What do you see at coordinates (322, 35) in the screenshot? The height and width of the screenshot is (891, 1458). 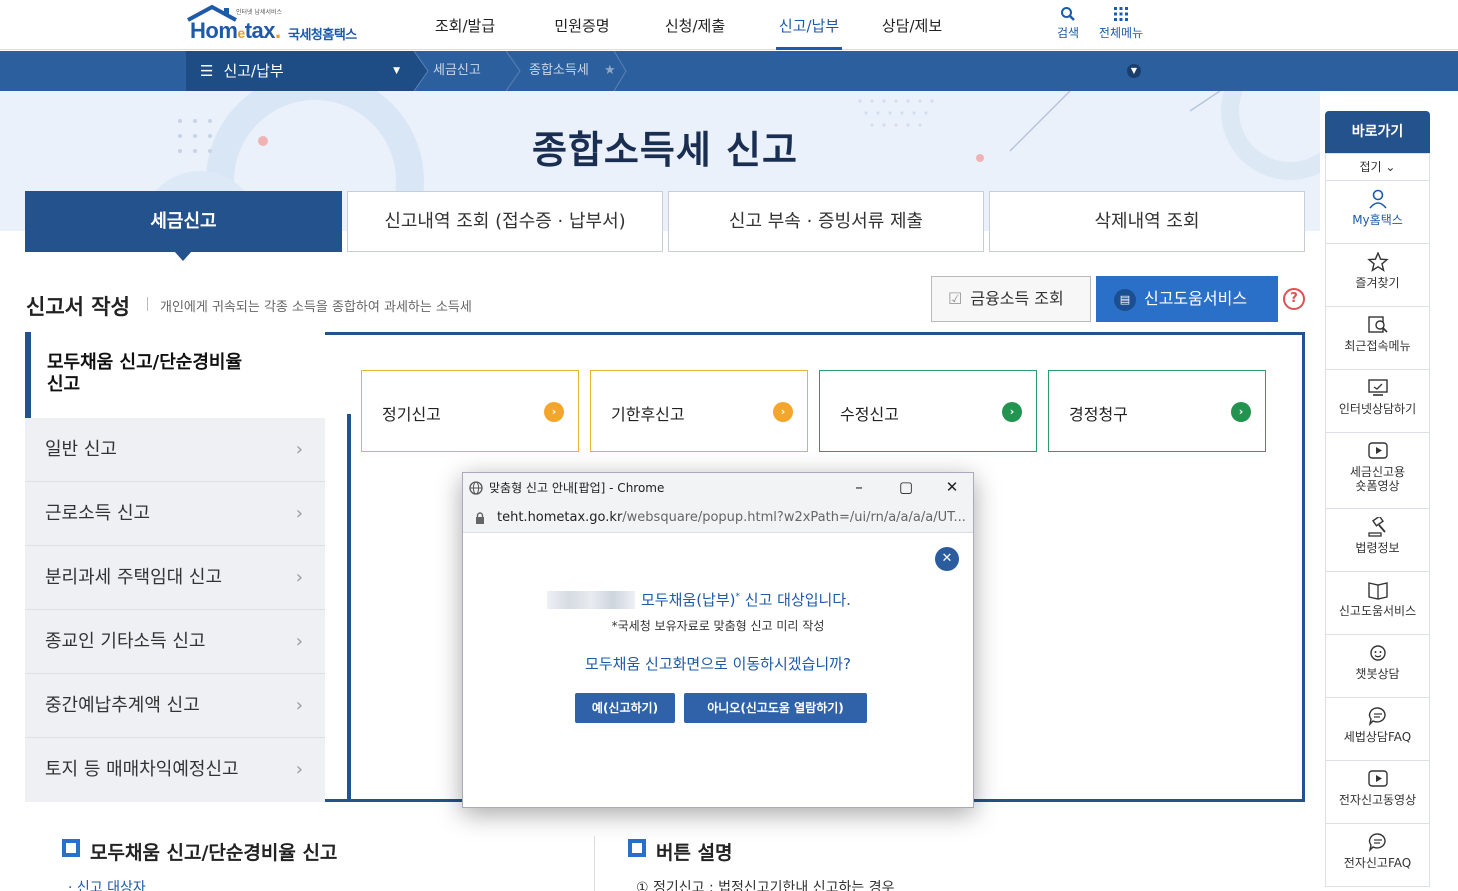 I see `logo-subtitle: 국세청홈택스` at bounding box center [322, 35].